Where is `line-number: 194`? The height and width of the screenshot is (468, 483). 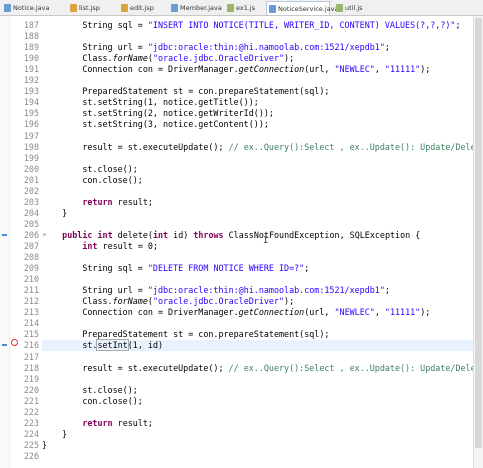 line-number: 194 is located at coordinates (31, 102).